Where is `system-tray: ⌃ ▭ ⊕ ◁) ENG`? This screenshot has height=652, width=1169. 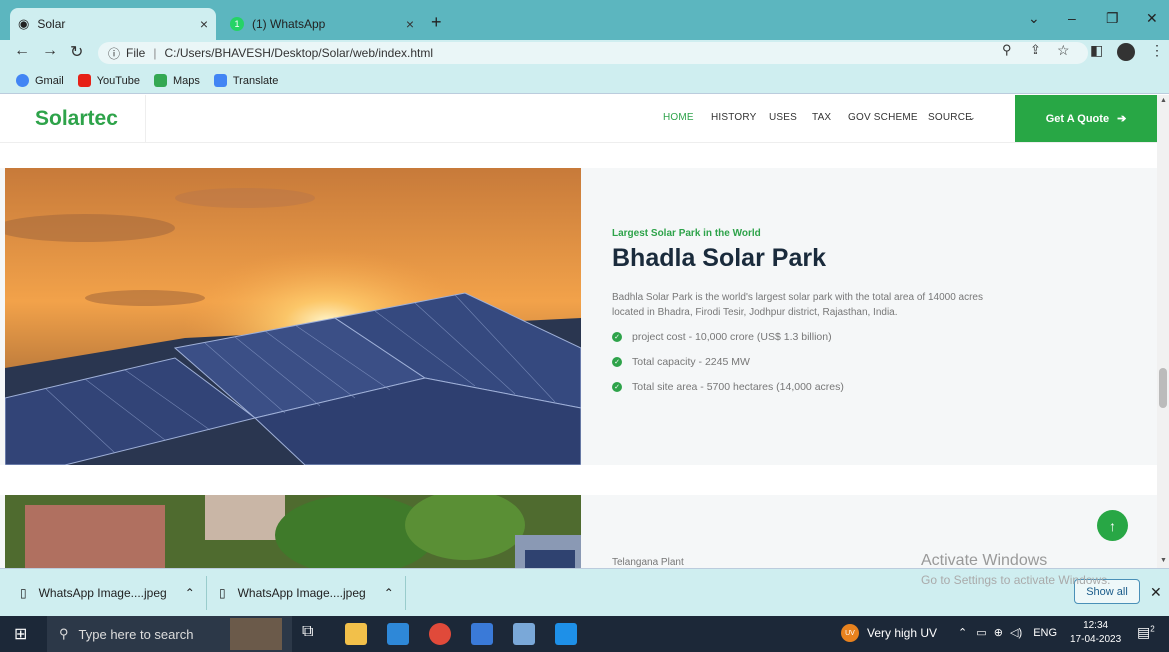
system-tray: ⌃ ▭ ⊕ ◁) ENG is located at coordinates (1007, 632).